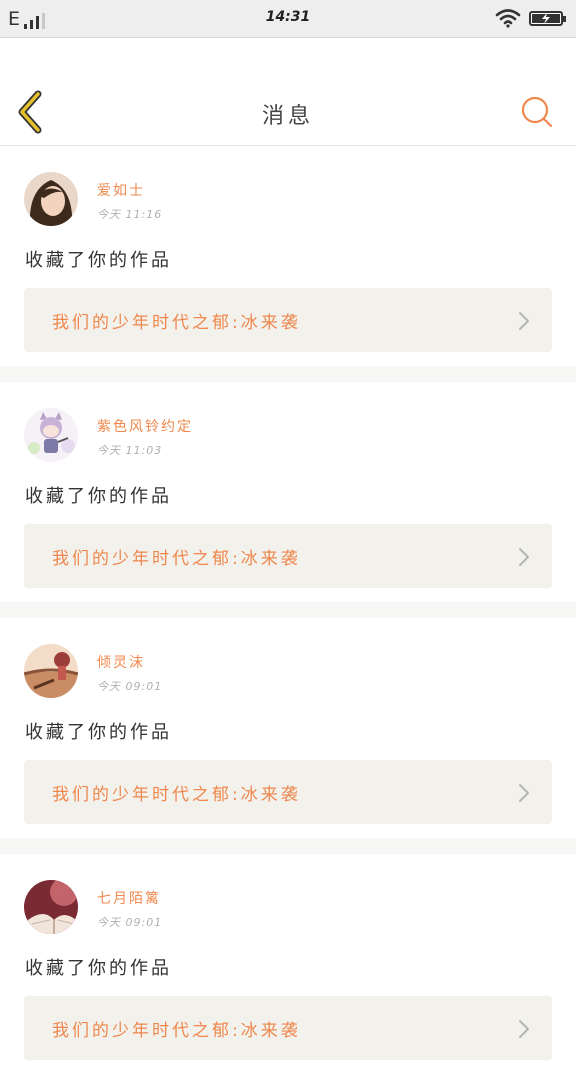  I want to click on nav-bar: 消息, so click(288, 92).